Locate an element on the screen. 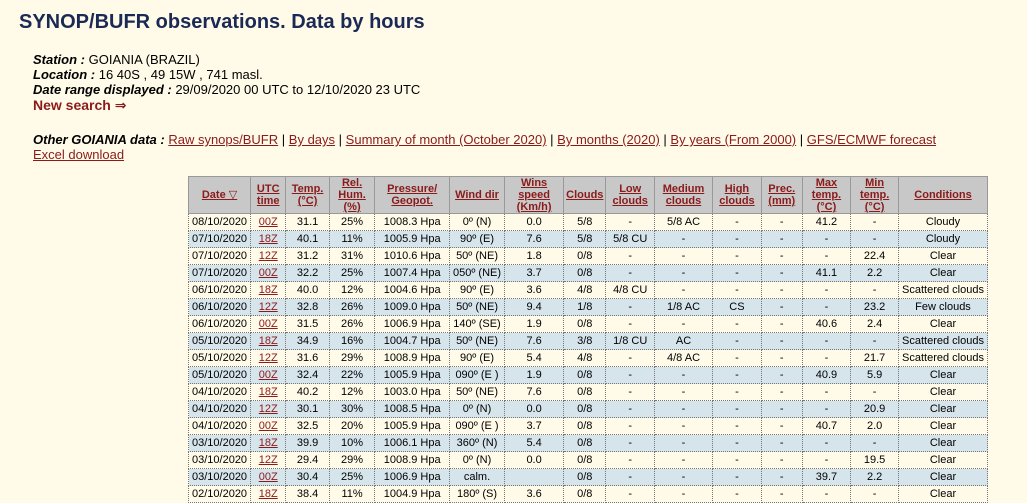 The image size is (1027, 503). table-cell: 40.2 is located at coordinates (307, 392).